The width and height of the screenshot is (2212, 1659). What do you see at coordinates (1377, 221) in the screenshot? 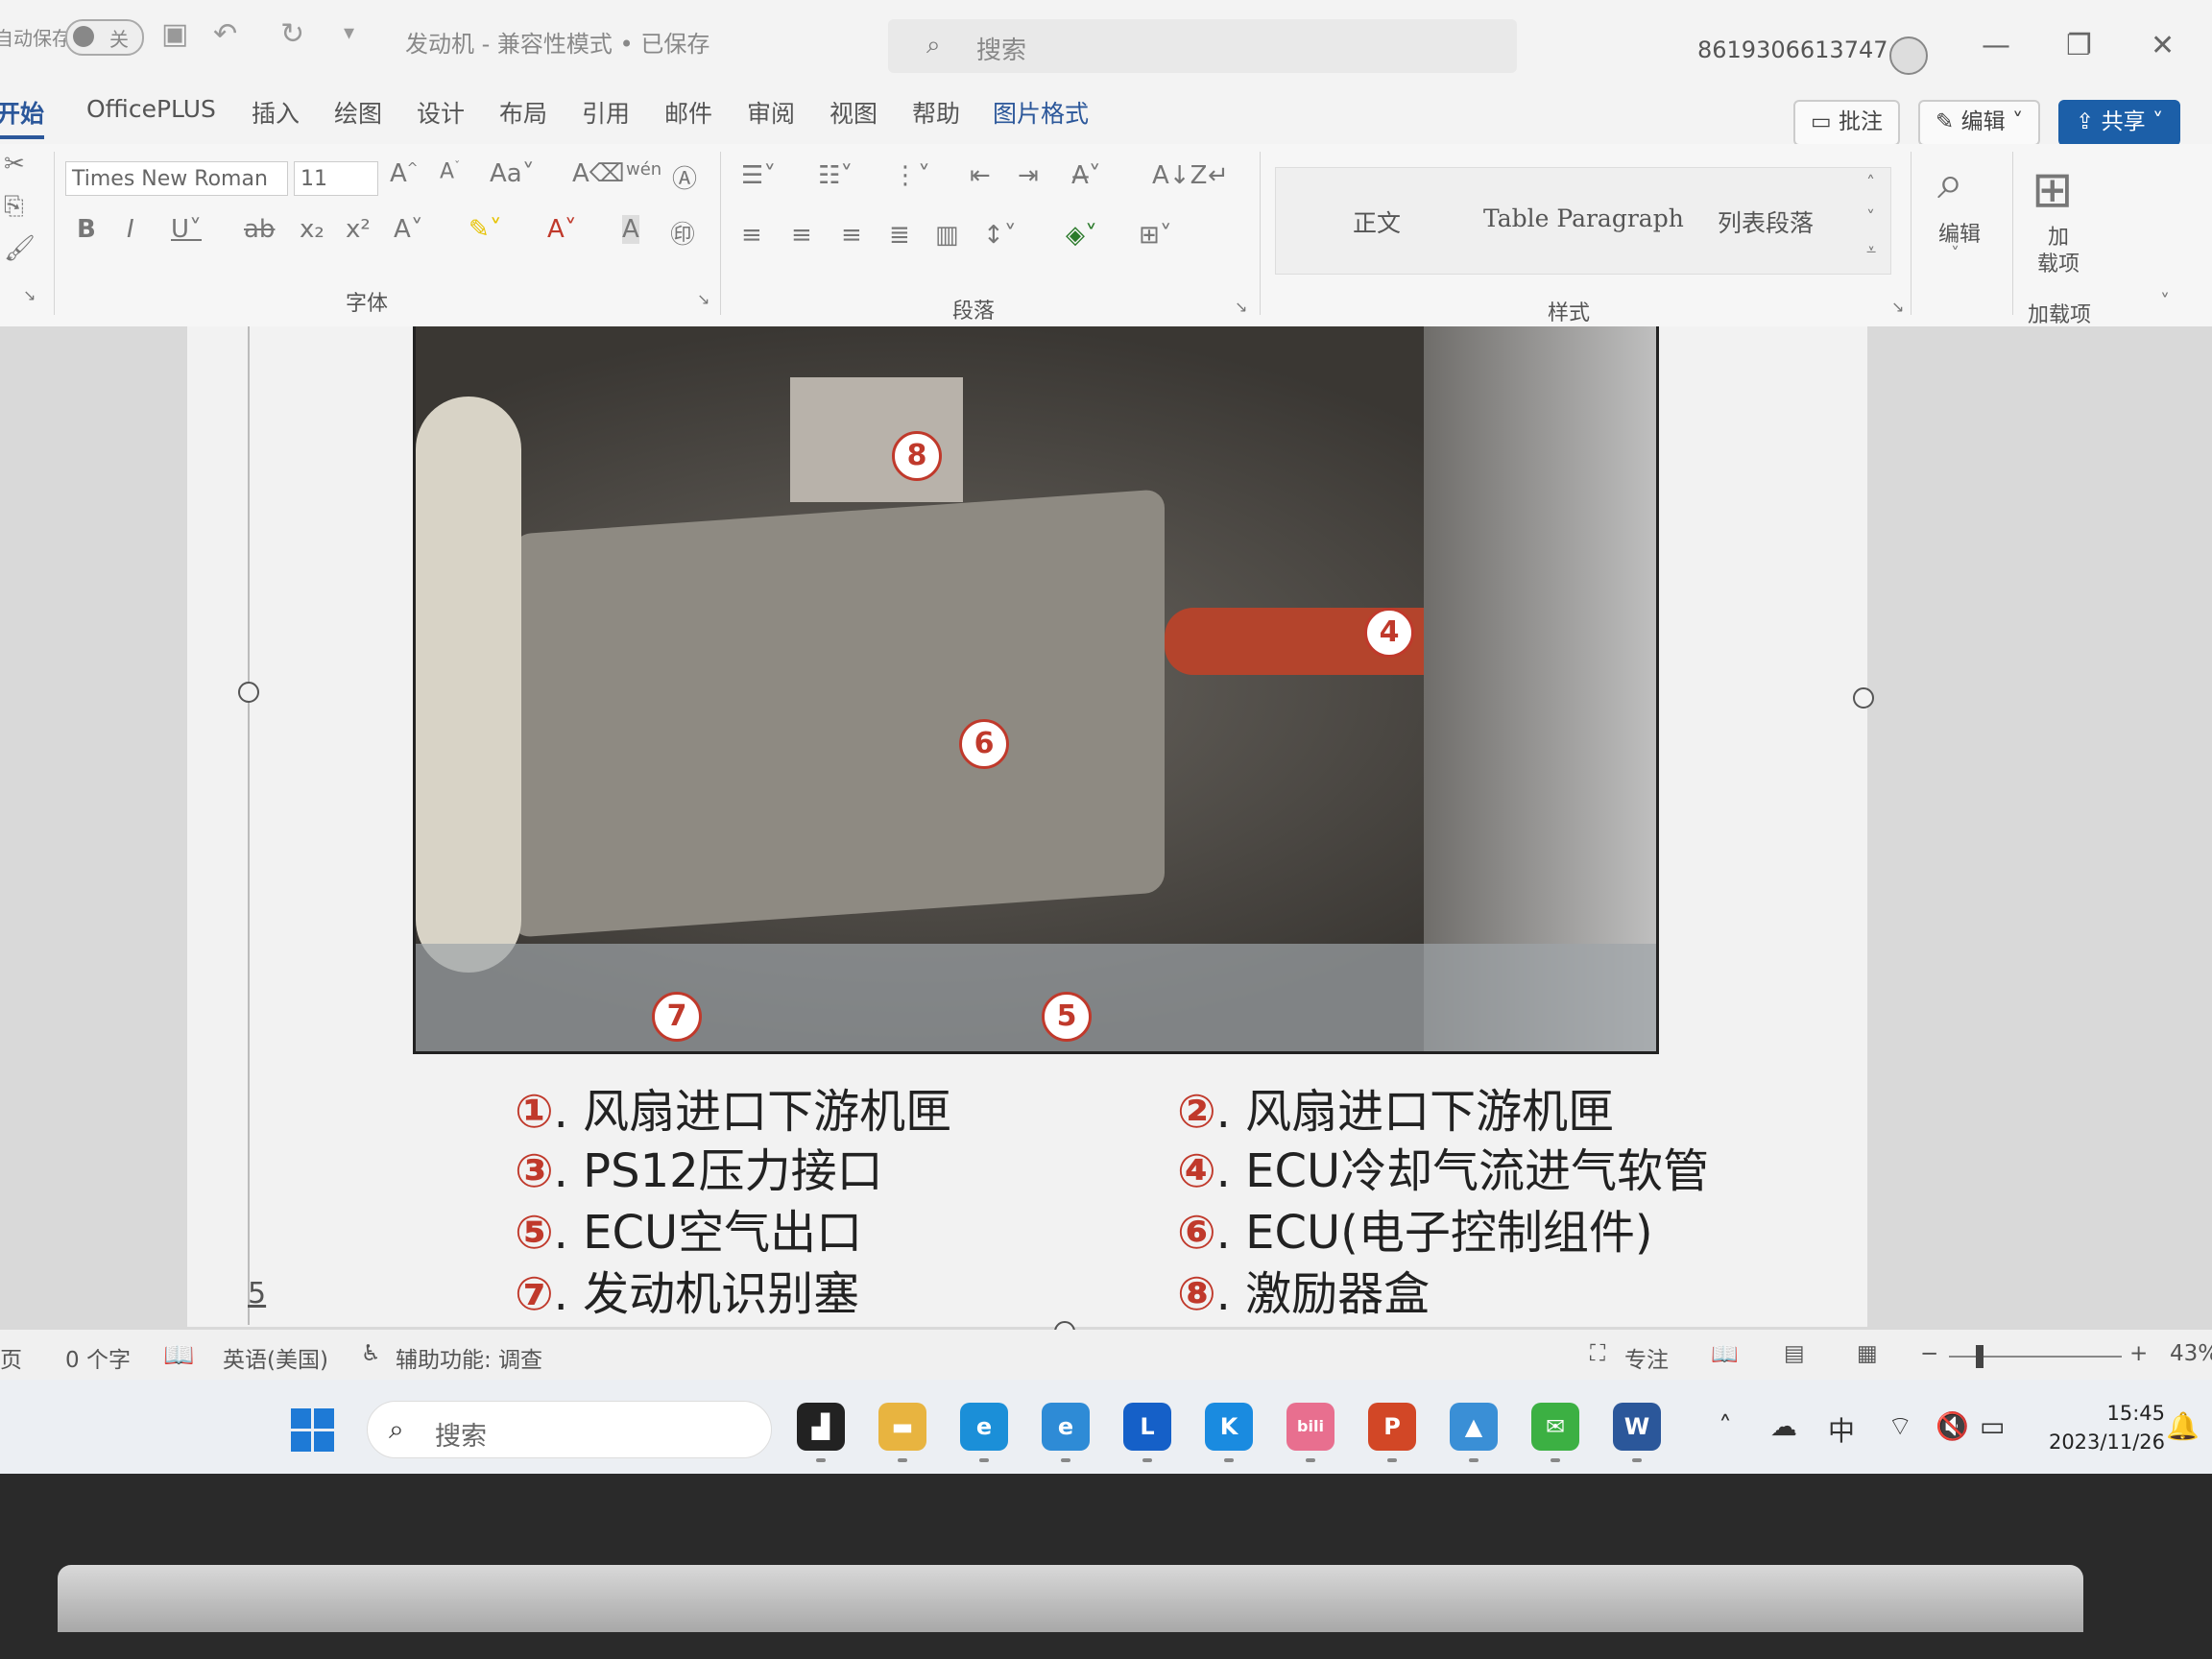
I see `style-normal: 正文` at bounding box center [1377, 221].